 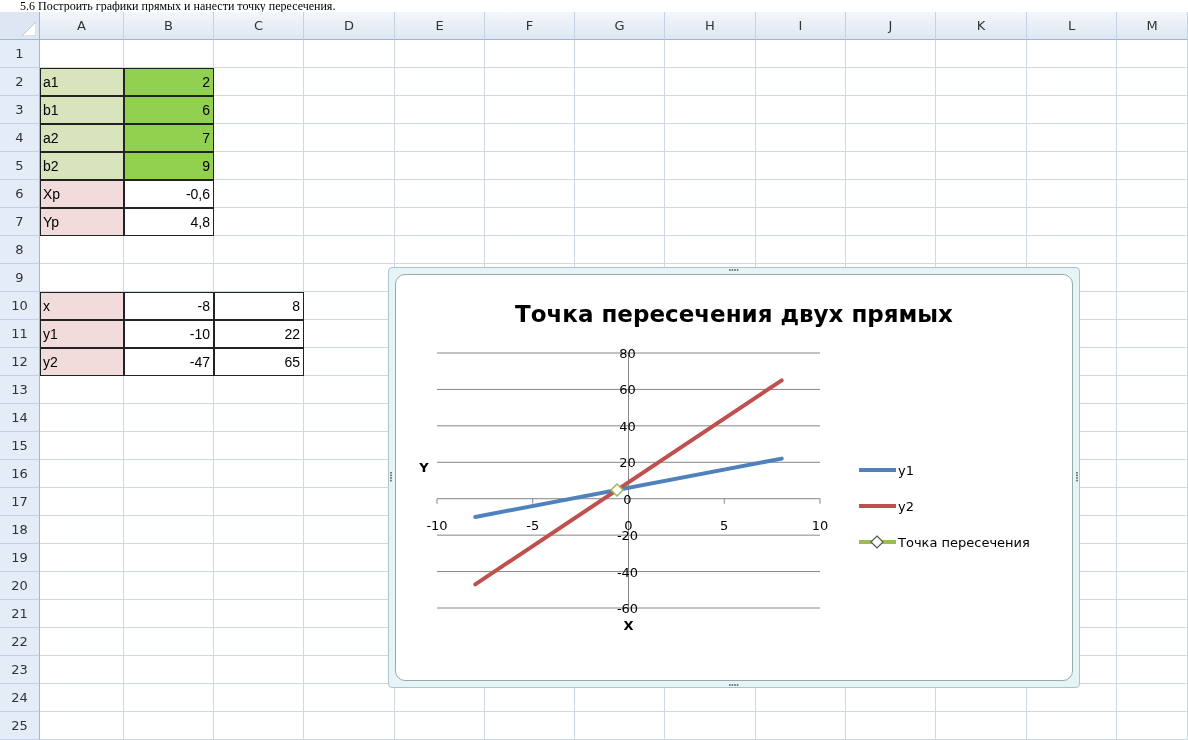 What do you see at coordinates (169, 306) in the screenshot?
I see `table-cell: -8` at bounding box center [169, 306].